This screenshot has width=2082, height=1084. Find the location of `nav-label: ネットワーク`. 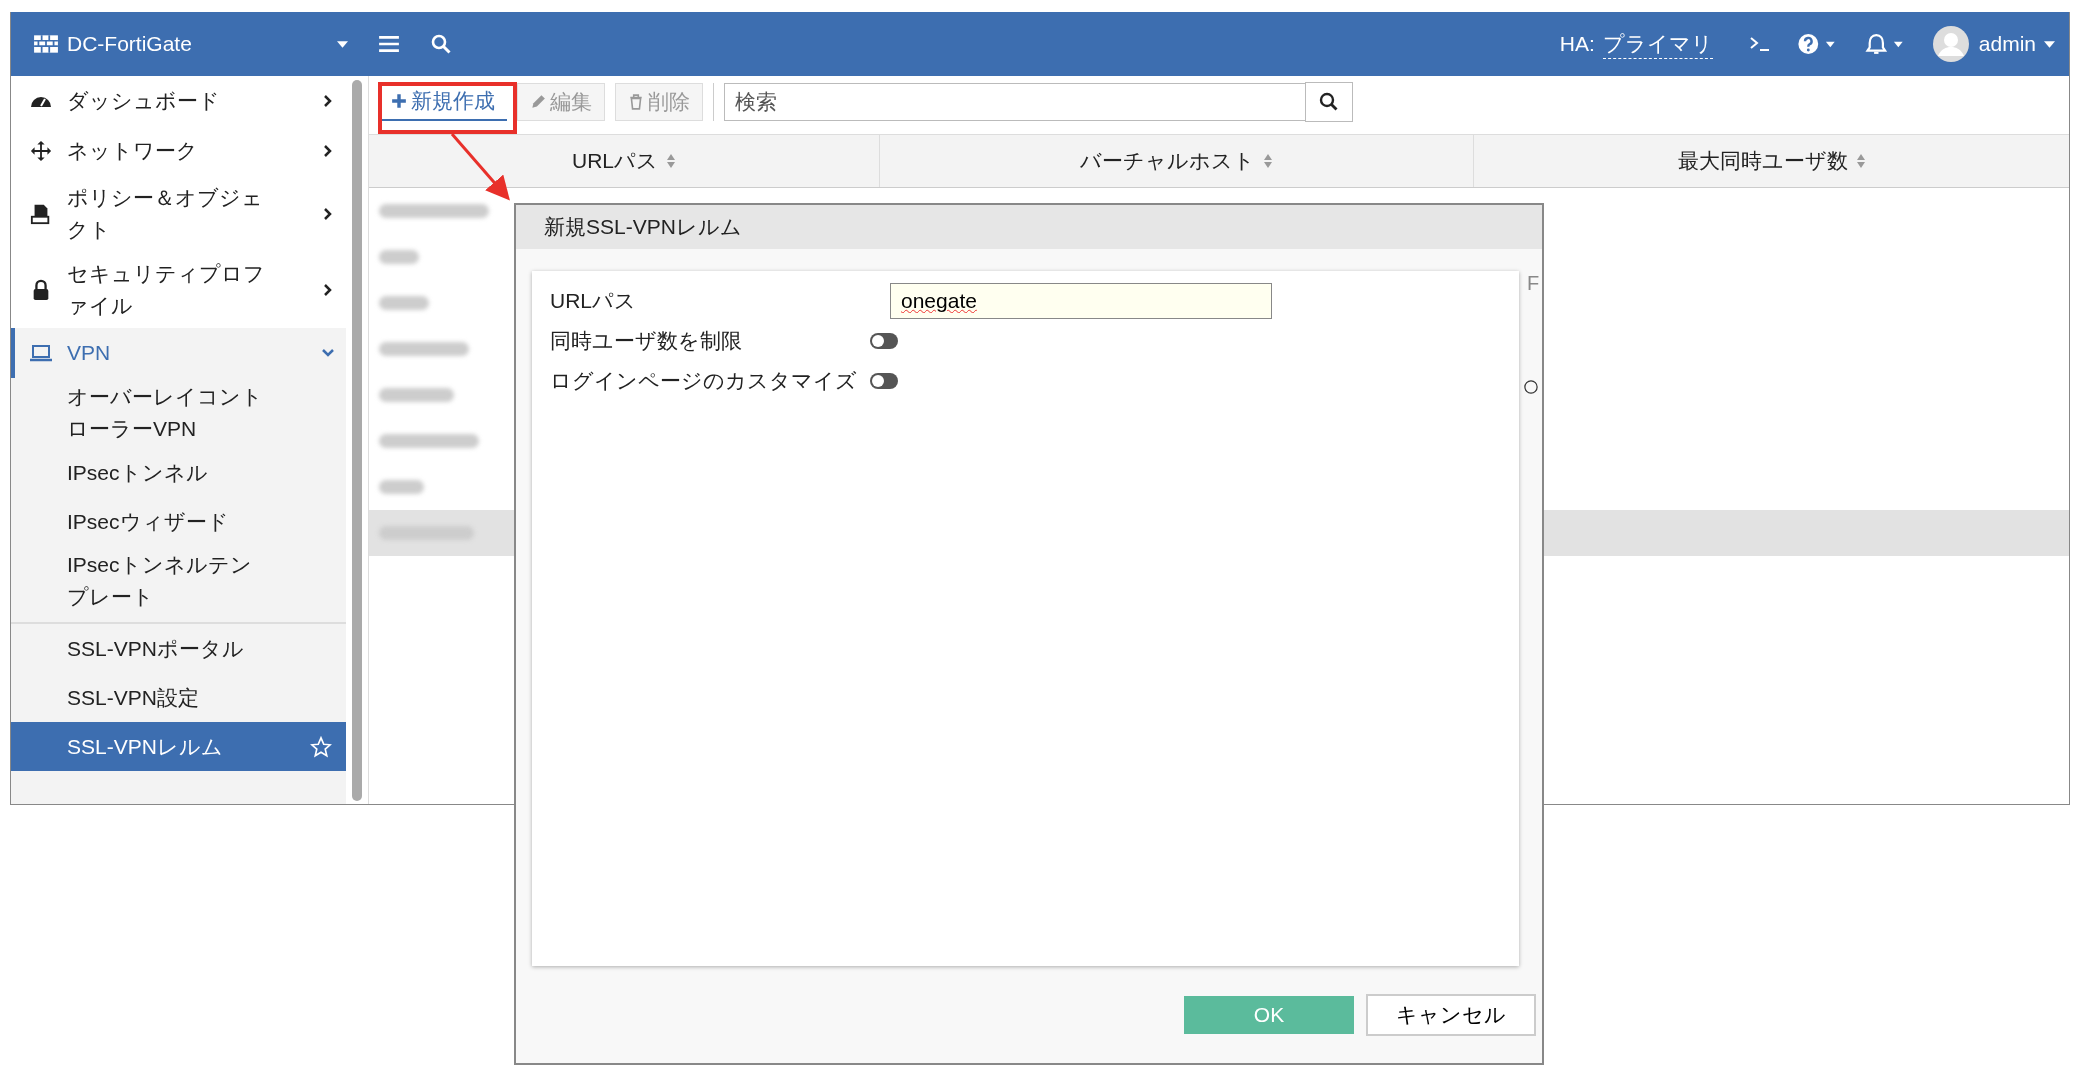

nav-label: ネットワーク is located at coordinates (133, 151).